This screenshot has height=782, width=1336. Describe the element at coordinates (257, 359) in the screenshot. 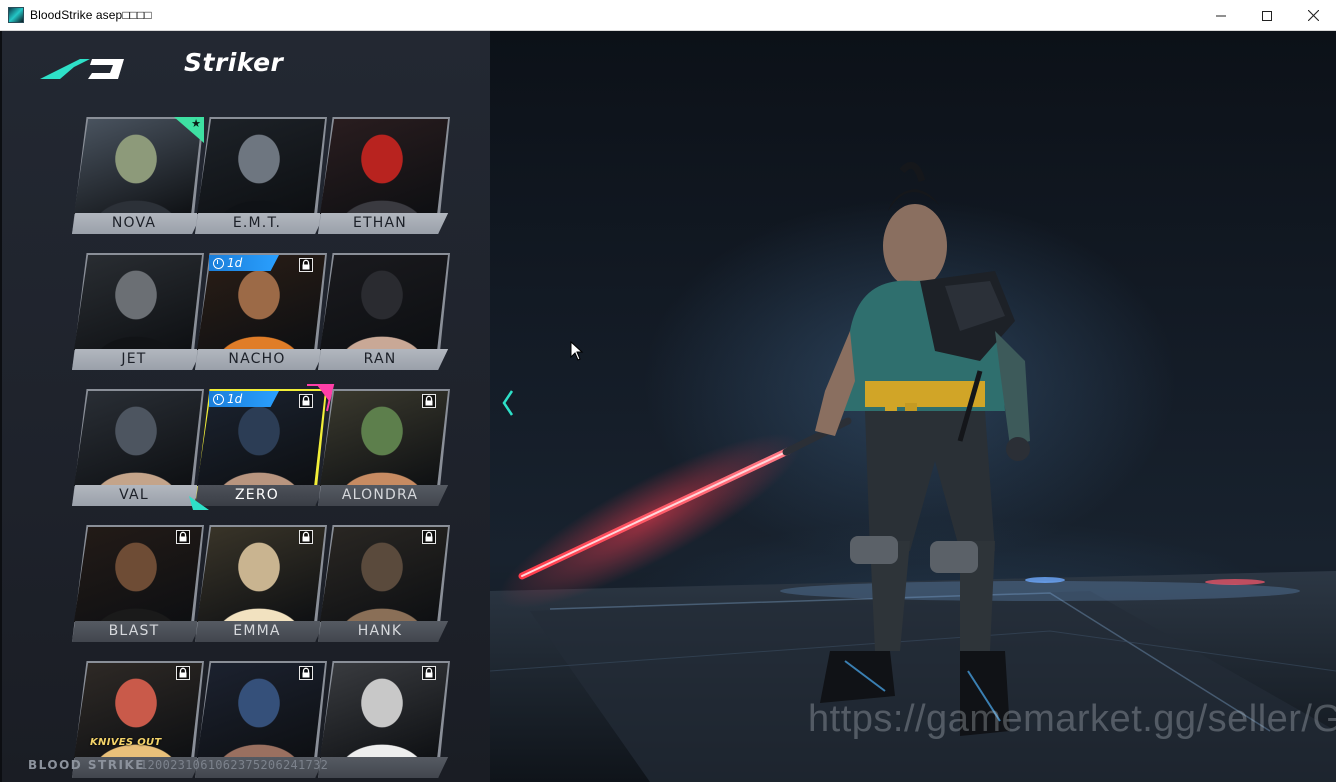

I see `character-name: NACHO` at that location.